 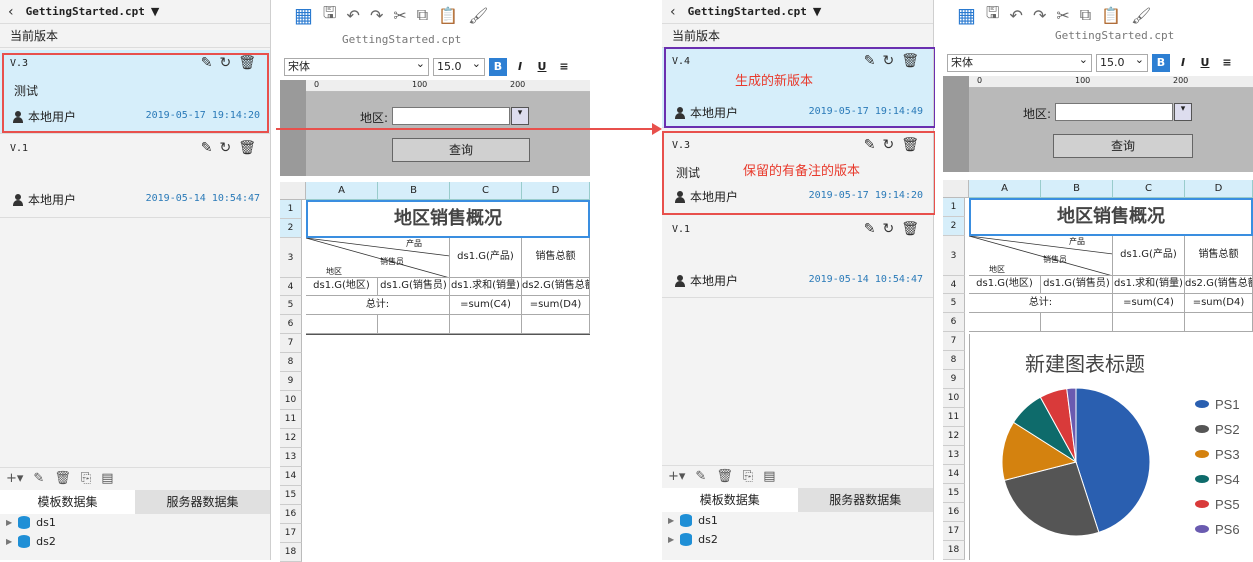 I want to click on row-header: 11, so click(x=291, y=419).